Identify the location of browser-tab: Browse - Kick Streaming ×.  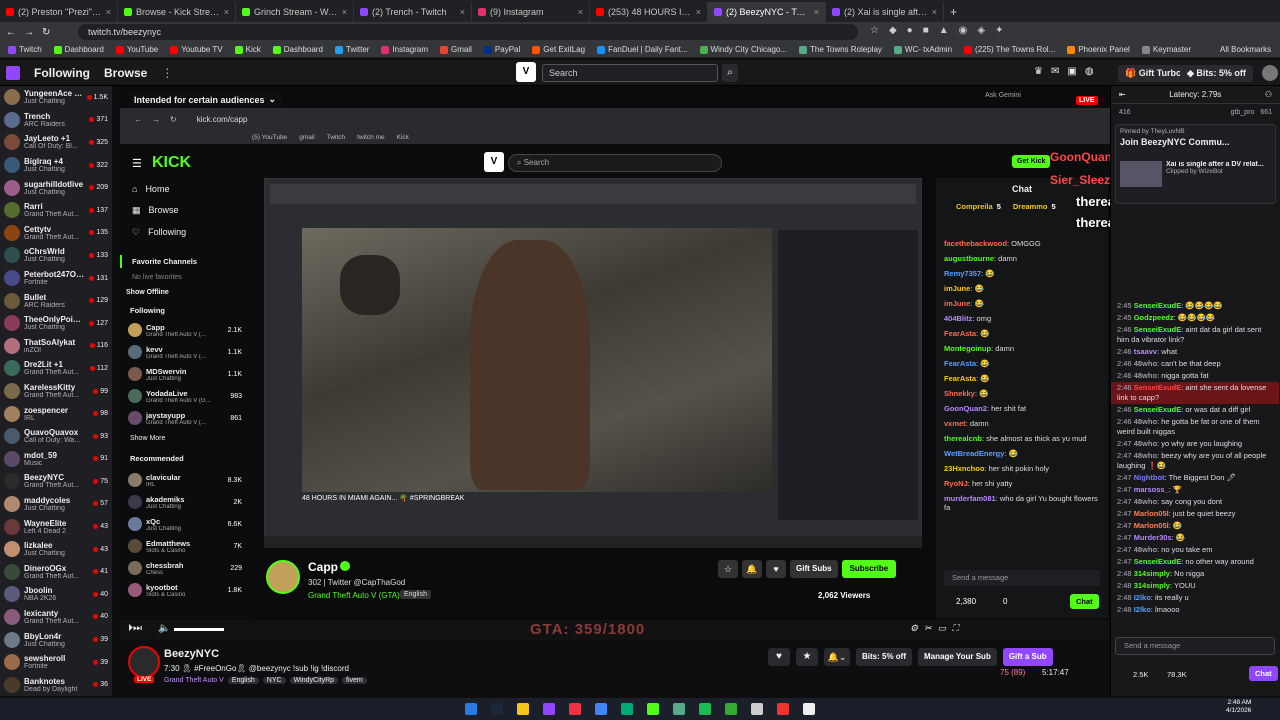
(177, 12).